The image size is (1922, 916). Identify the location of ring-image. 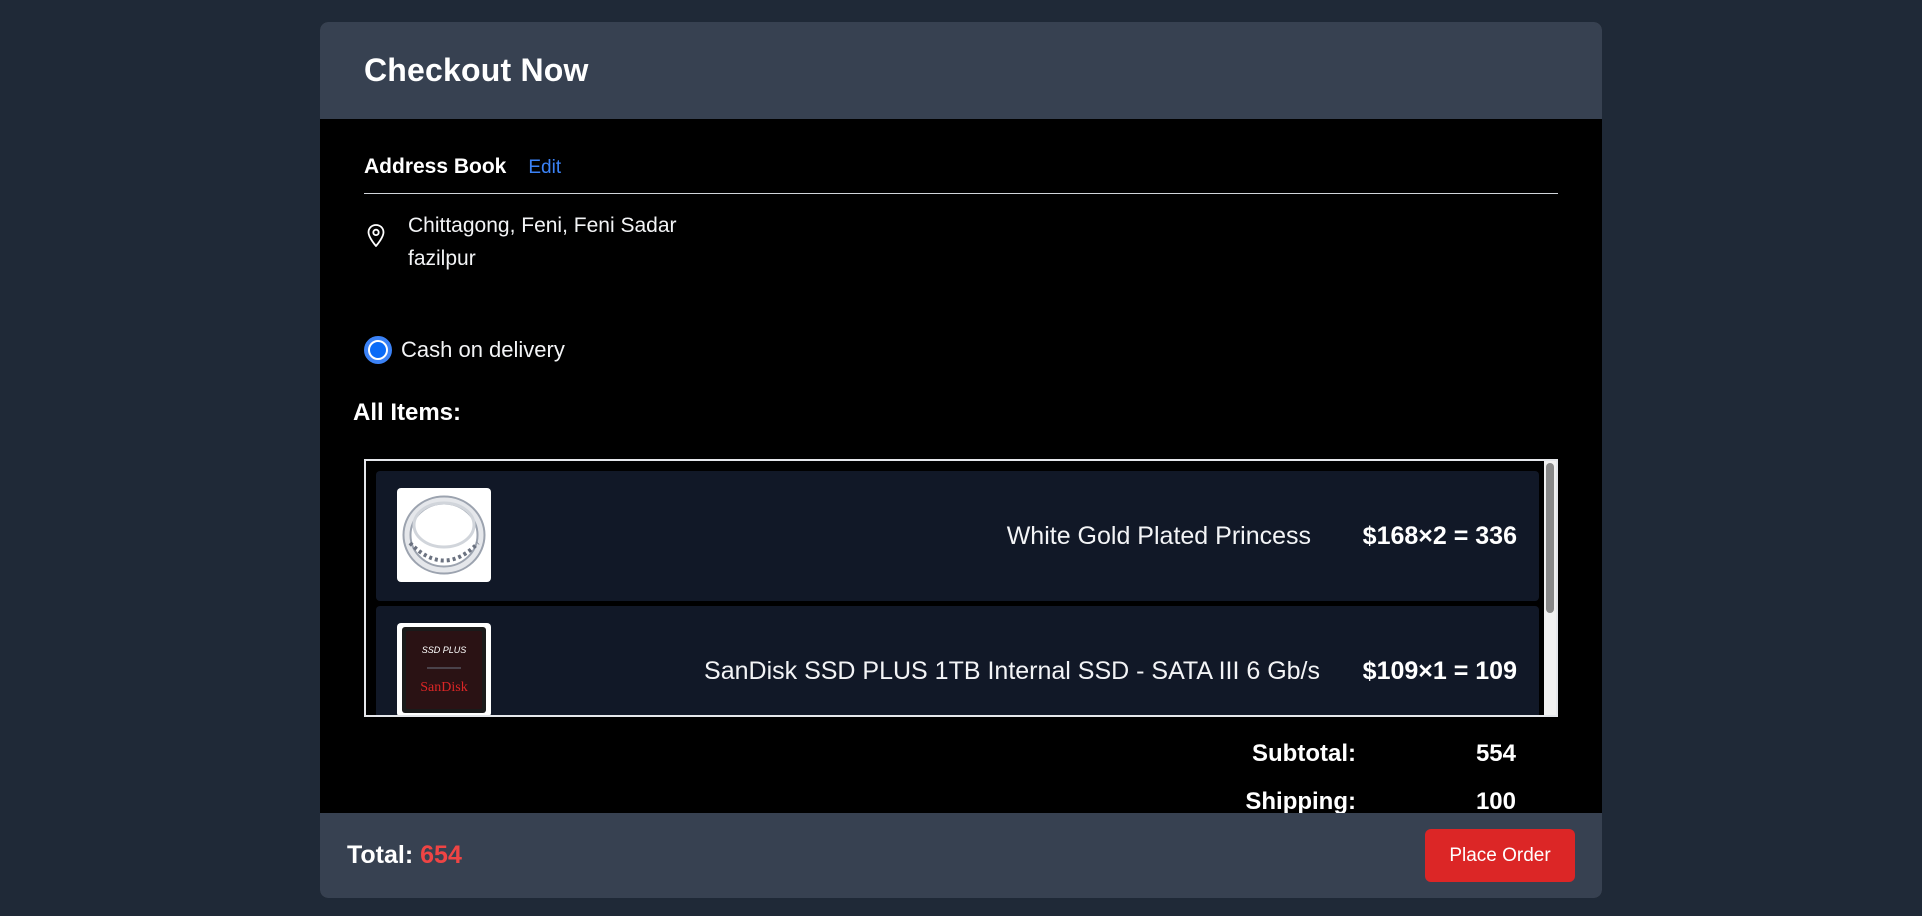
(444, 535).